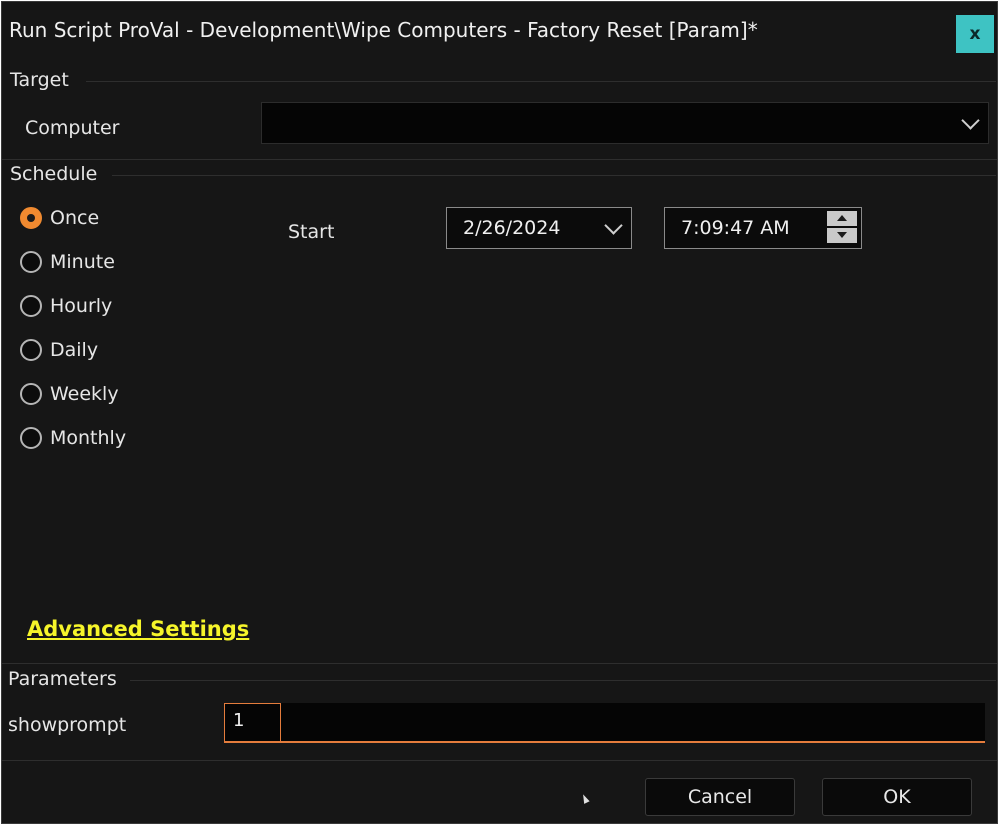  What do you see at coordinates (88, 438) in the screenshot?
I see `radio-monthly-label: Monthly` at bounding box center [88, 438].